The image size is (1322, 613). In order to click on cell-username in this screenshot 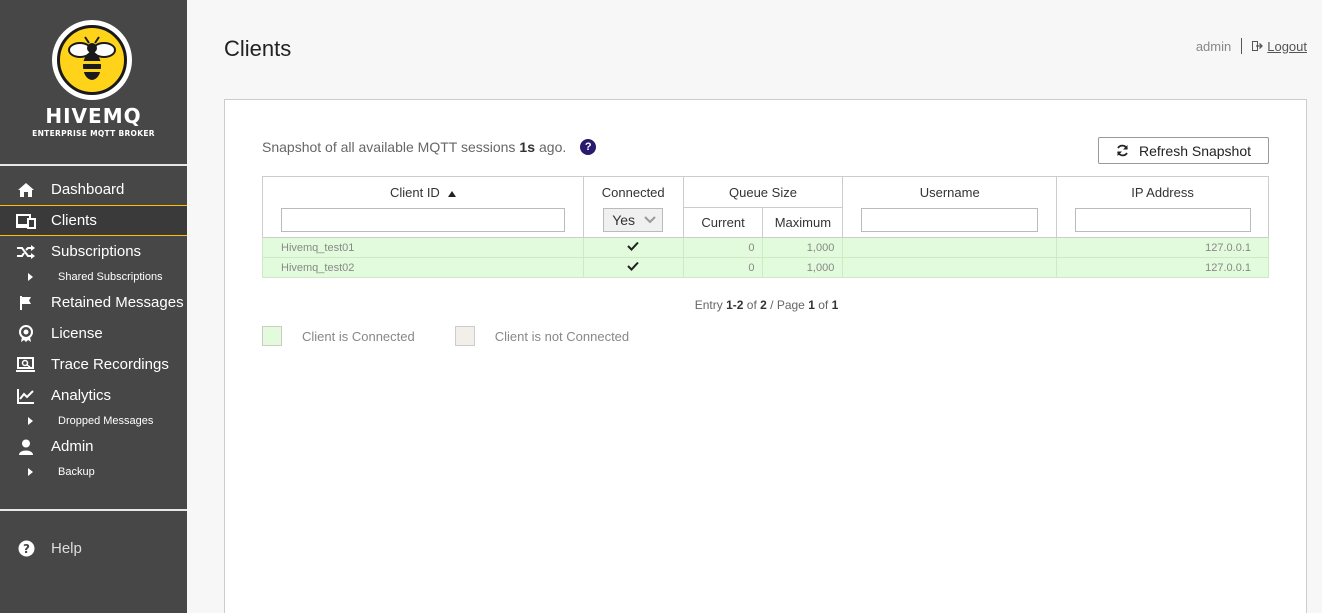, I will do `click(950, 247)`.